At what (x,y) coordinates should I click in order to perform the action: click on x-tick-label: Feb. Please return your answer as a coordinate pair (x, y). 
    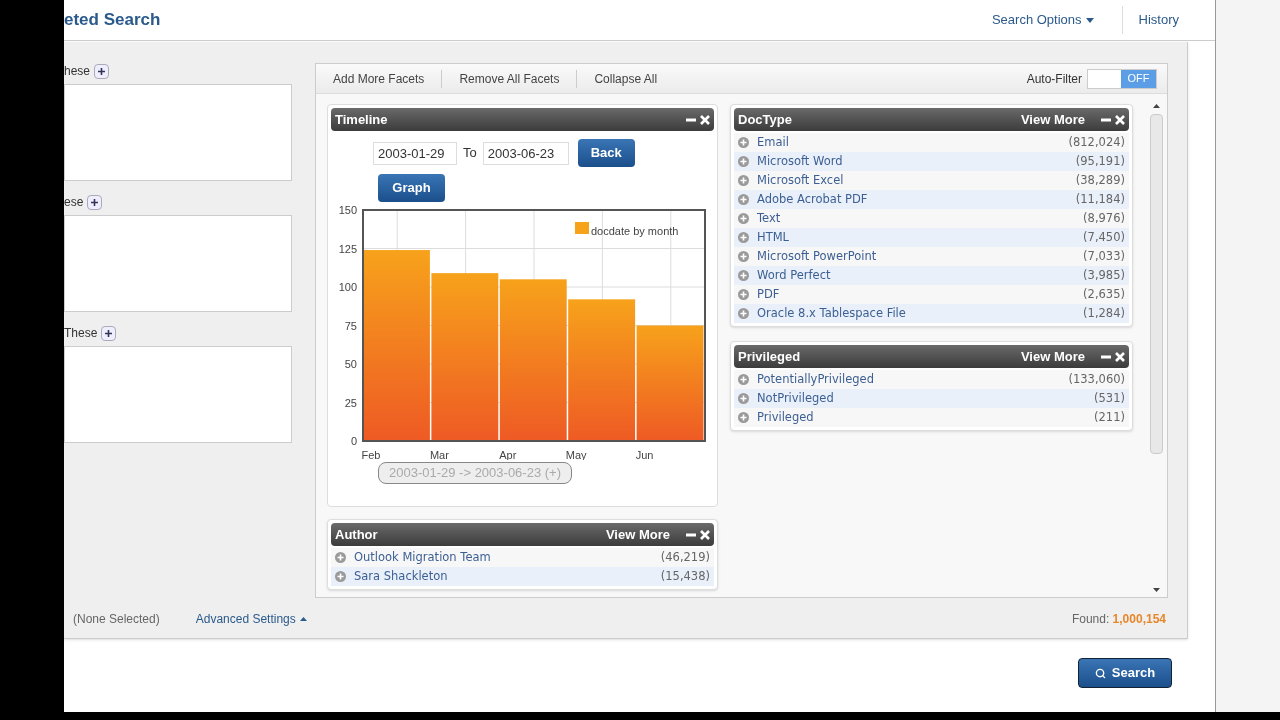
    Looking at the image, I should click on (371, 454).